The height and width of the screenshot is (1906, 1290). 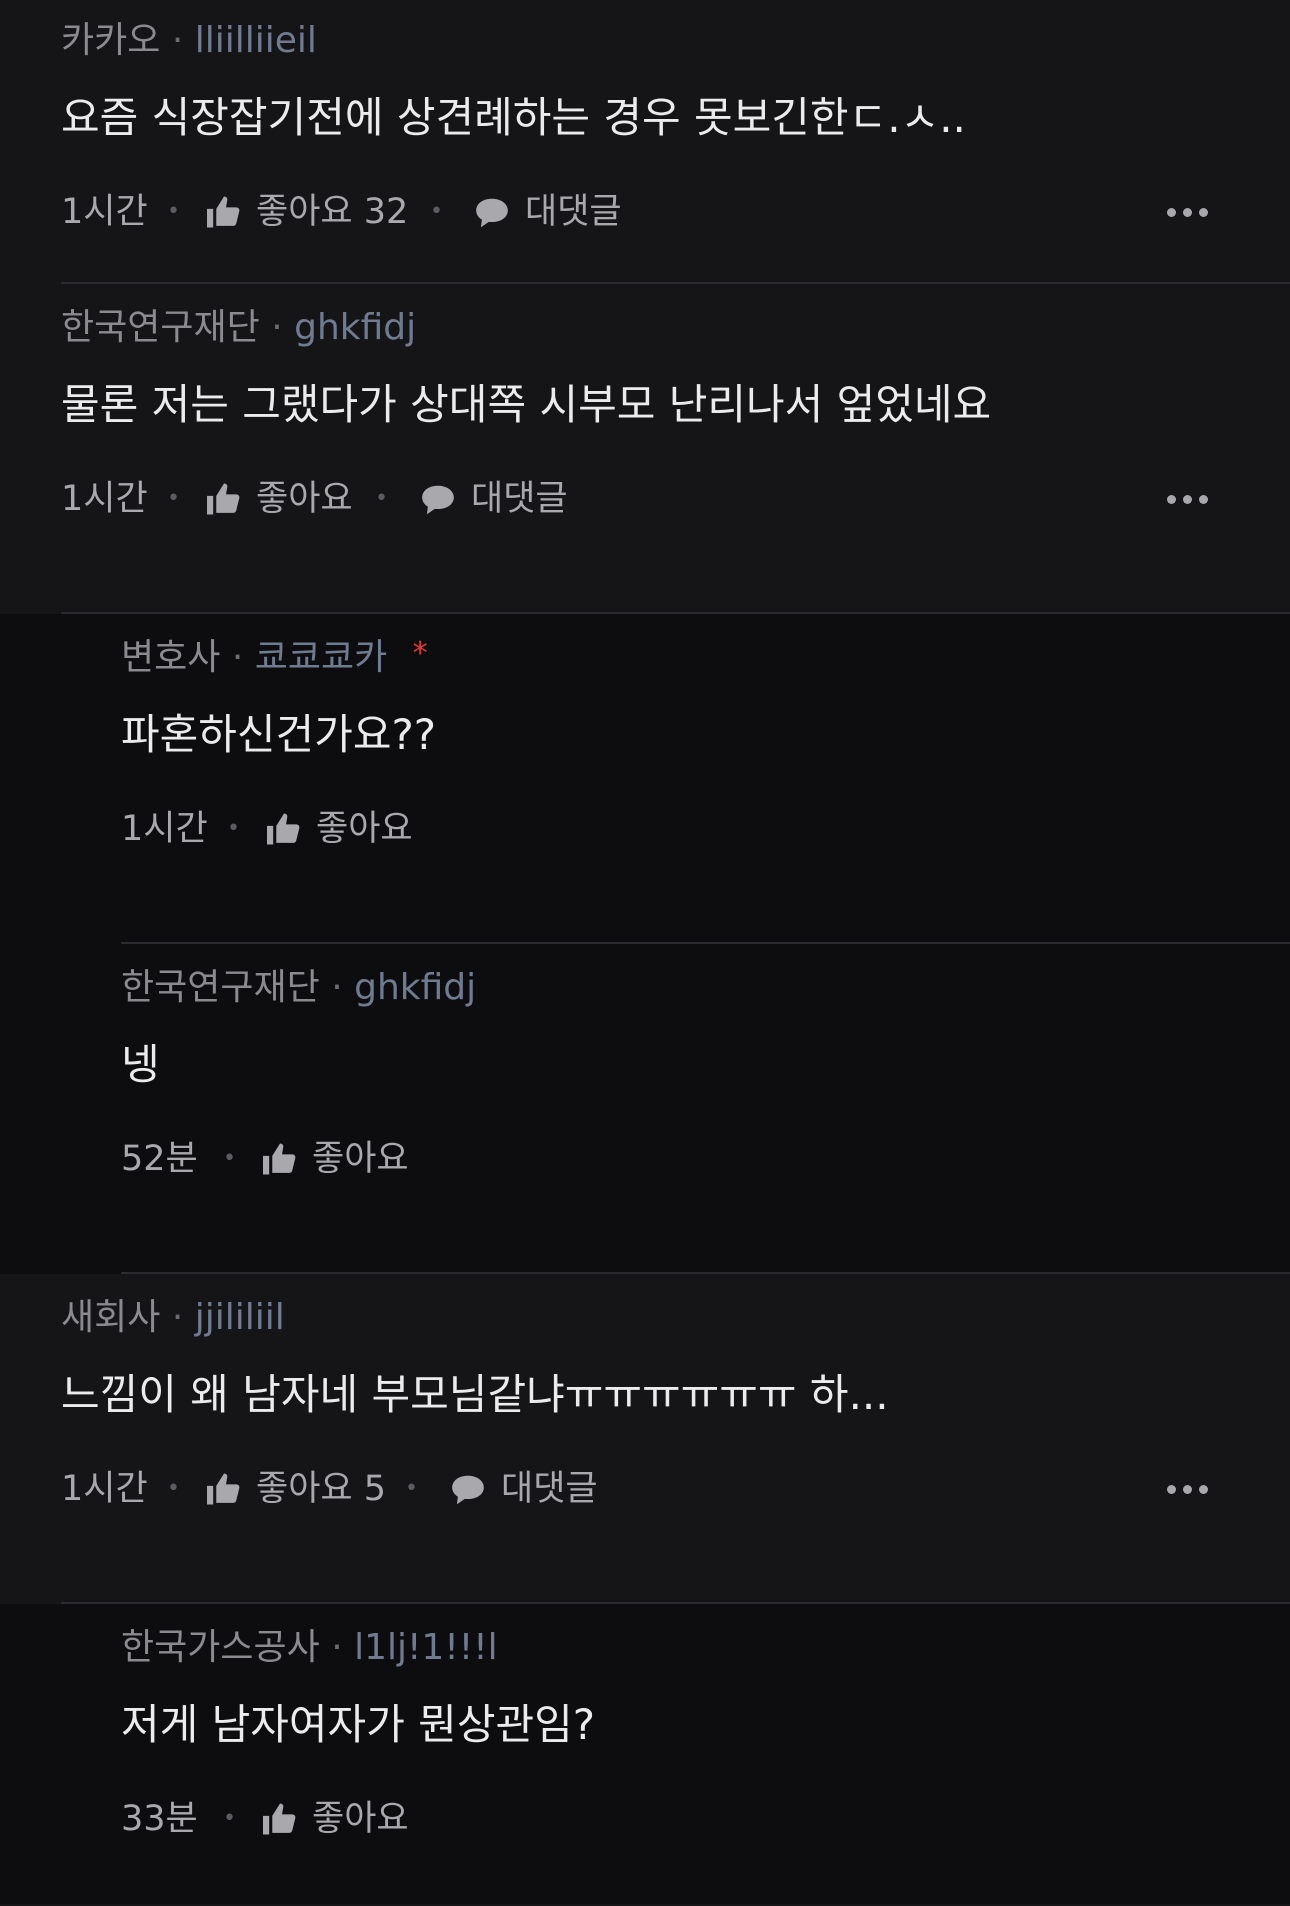 I want to click on like-button: 좋아요 5, so click(x=321, y=1489).